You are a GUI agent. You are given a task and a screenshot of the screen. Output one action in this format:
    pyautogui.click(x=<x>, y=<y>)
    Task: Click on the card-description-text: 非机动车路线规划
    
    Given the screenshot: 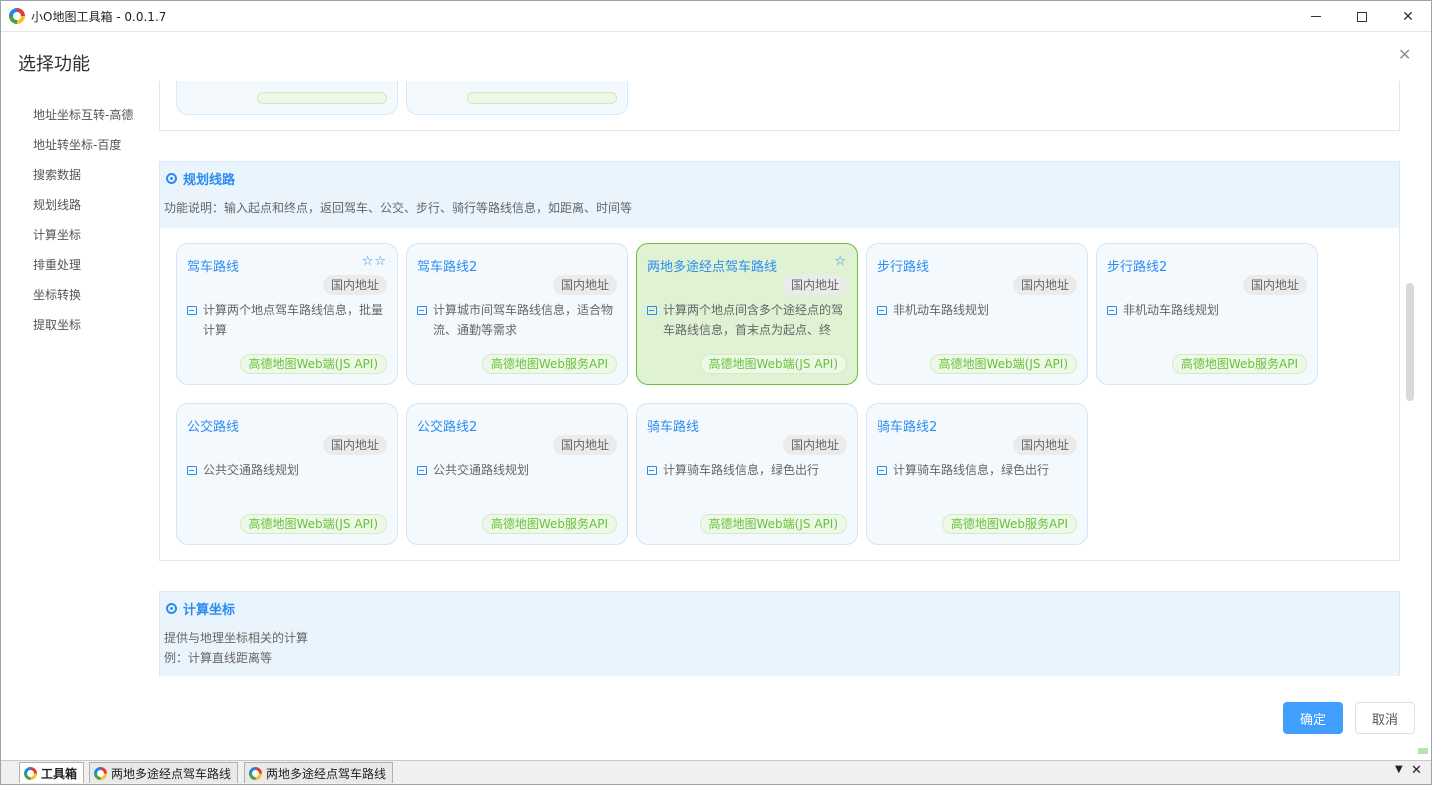 What is the action you would take?
    pyautogui.click(x=941, y=310)
    